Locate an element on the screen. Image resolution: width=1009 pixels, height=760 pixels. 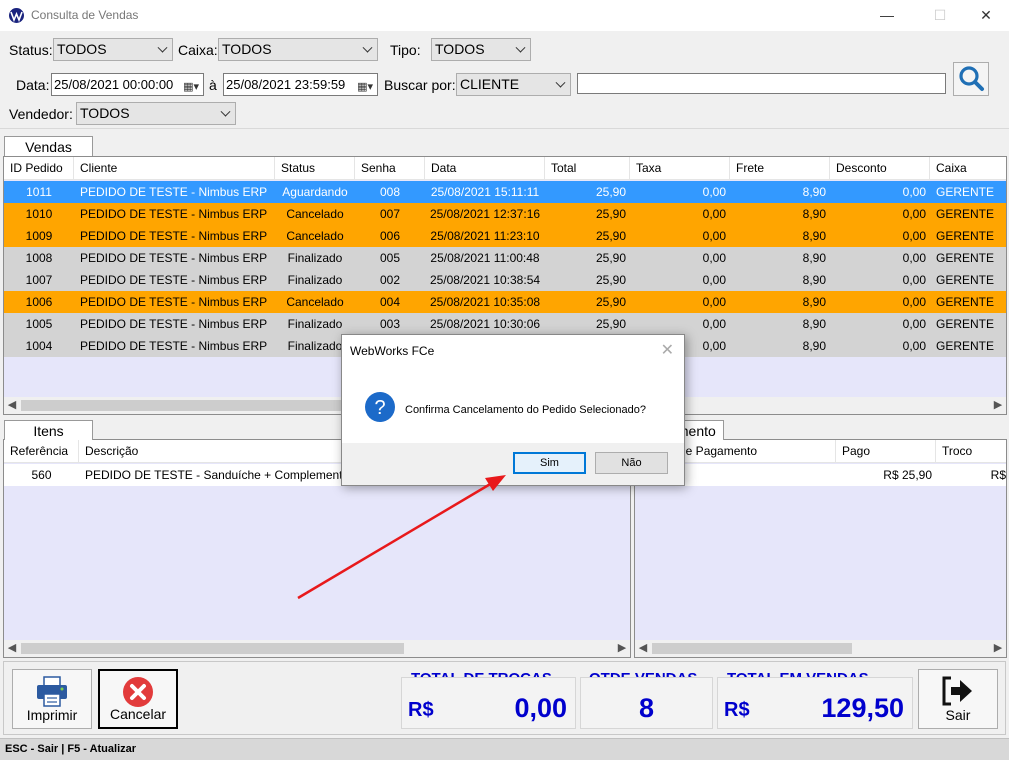
cell-status: Cancelado is located at coordinates (315, 214).